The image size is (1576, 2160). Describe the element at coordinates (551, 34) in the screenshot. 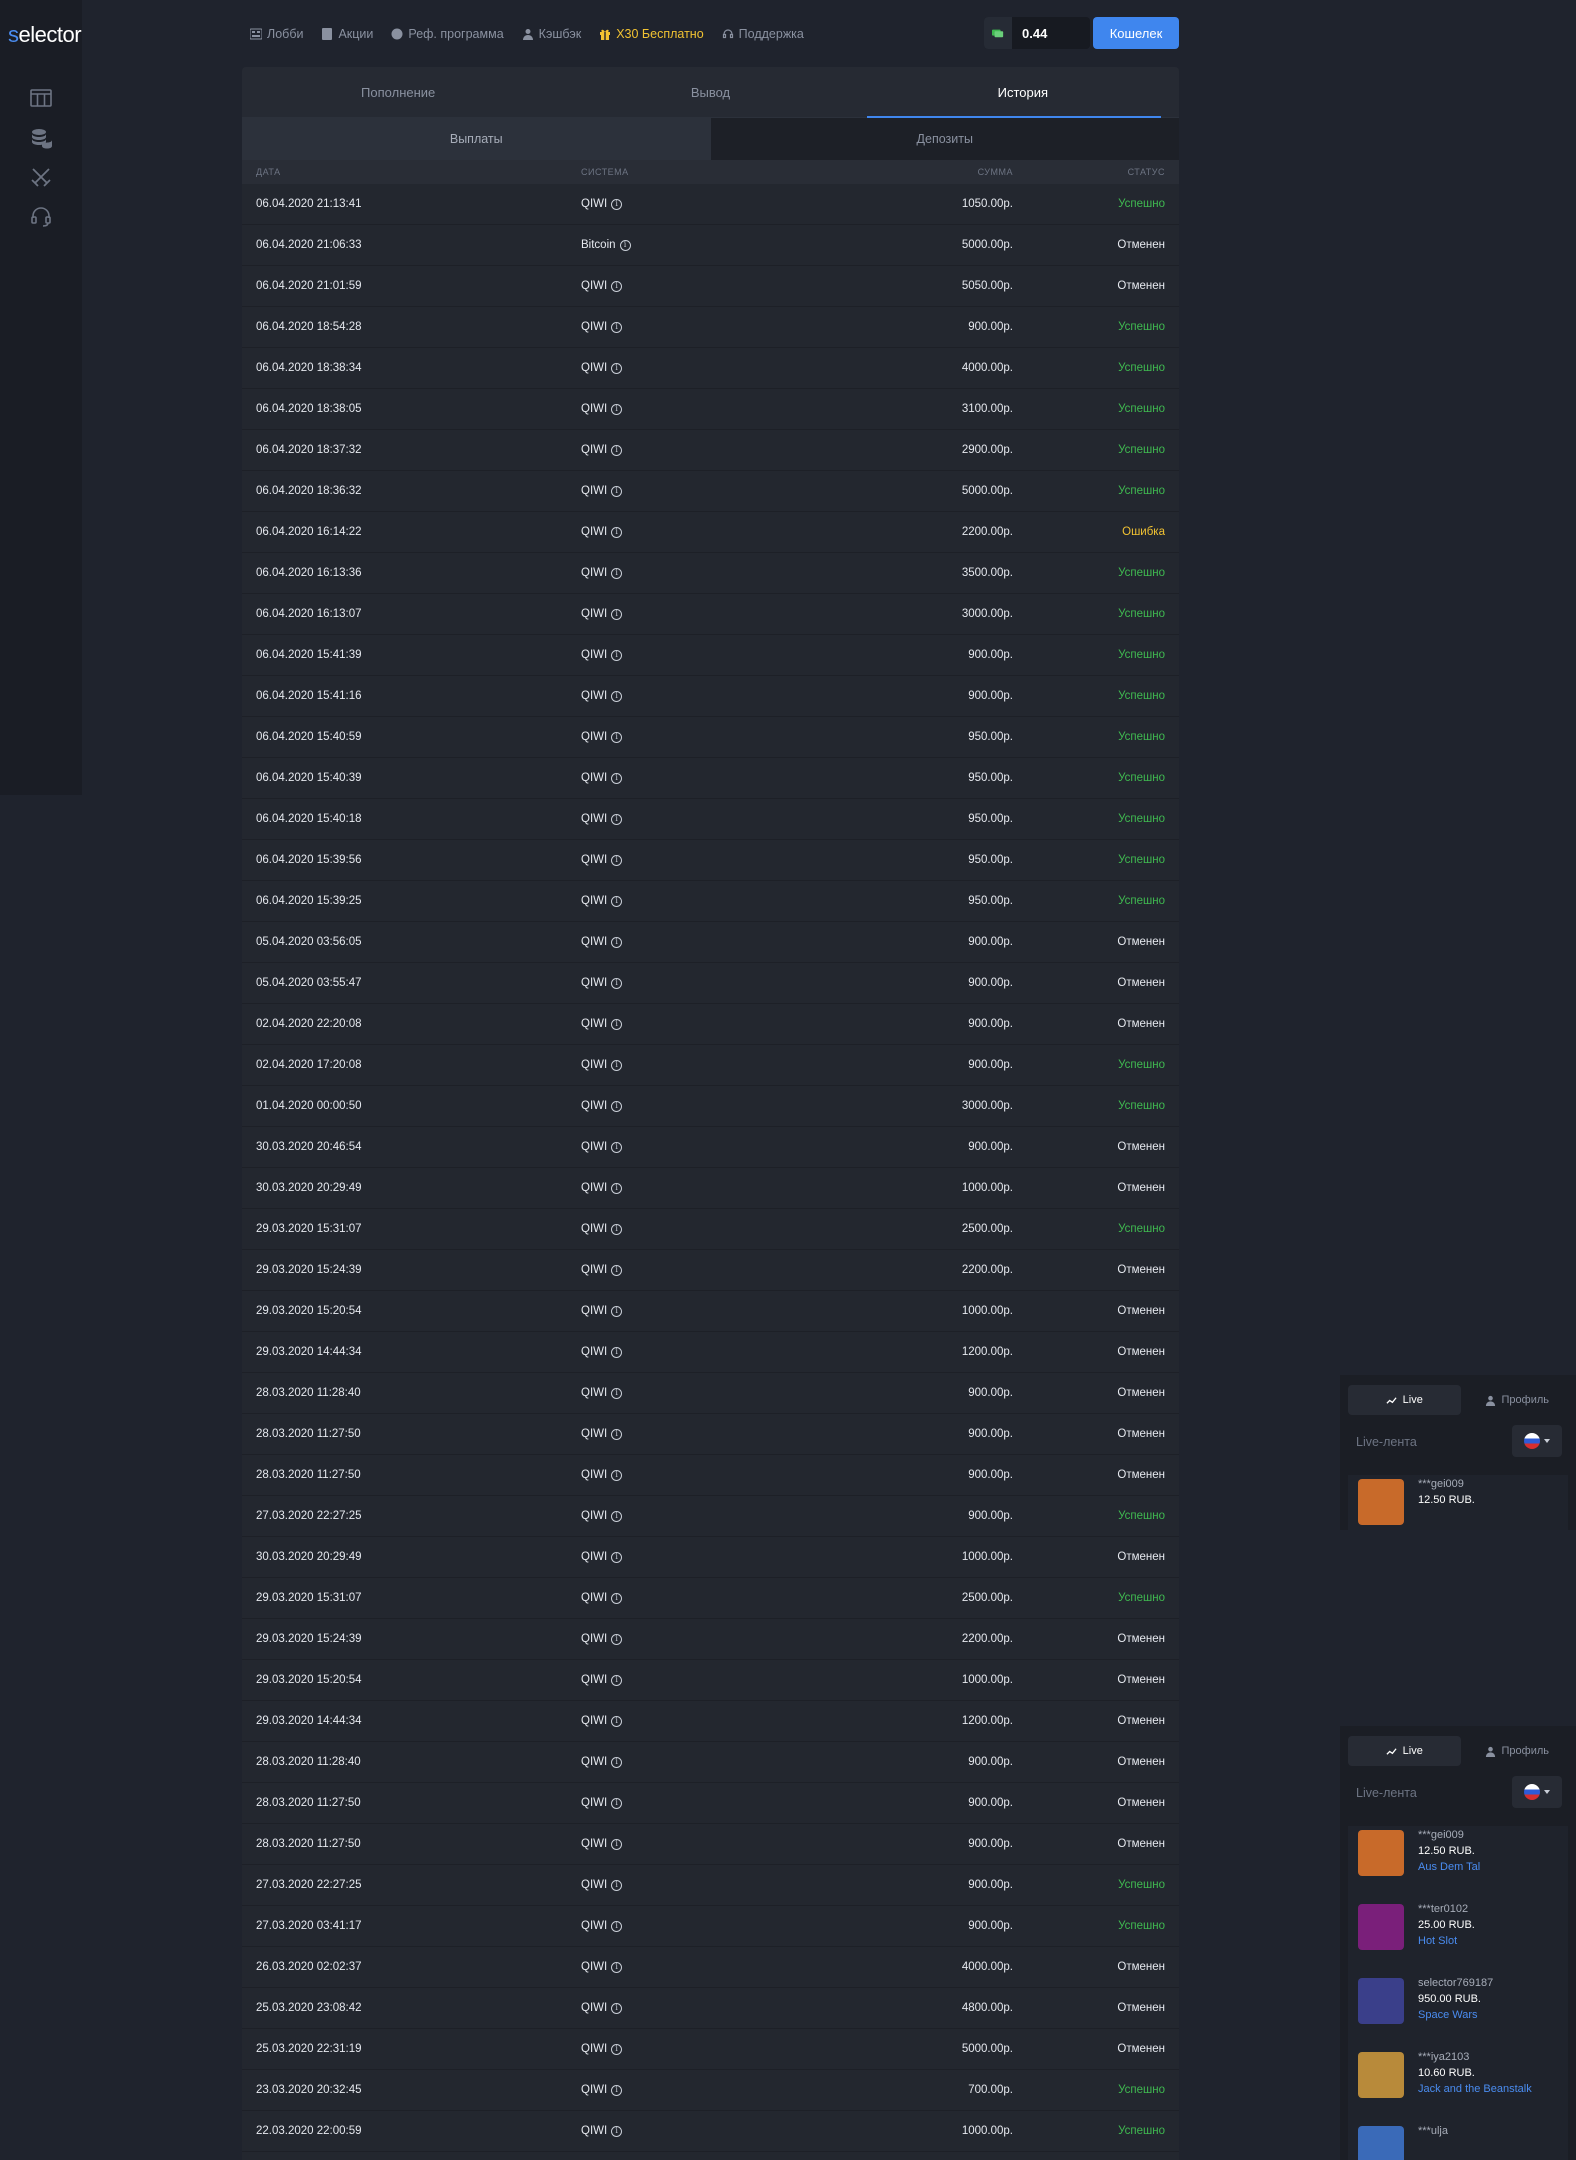

I see `nav-cashback: Кэшбэк` at that location.